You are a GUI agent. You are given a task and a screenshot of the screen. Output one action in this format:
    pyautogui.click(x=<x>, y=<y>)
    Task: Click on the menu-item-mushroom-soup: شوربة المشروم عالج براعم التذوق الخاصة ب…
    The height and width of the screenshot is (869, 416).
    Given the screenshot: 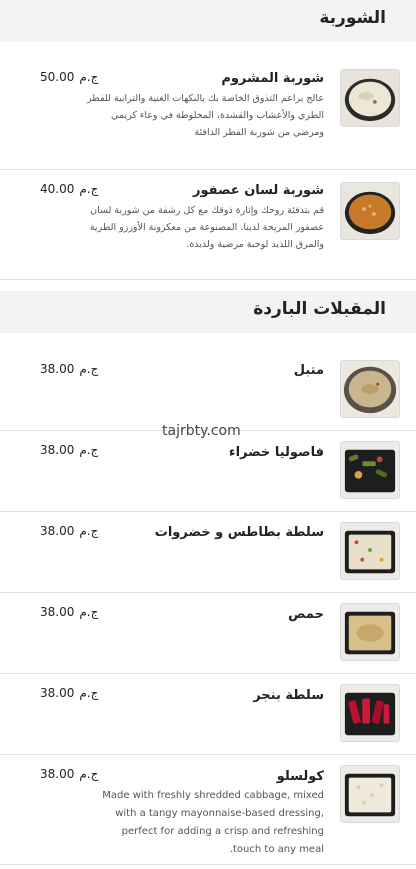 What is the action you would take?
    pyautogui.click(x=208, y=112)
    